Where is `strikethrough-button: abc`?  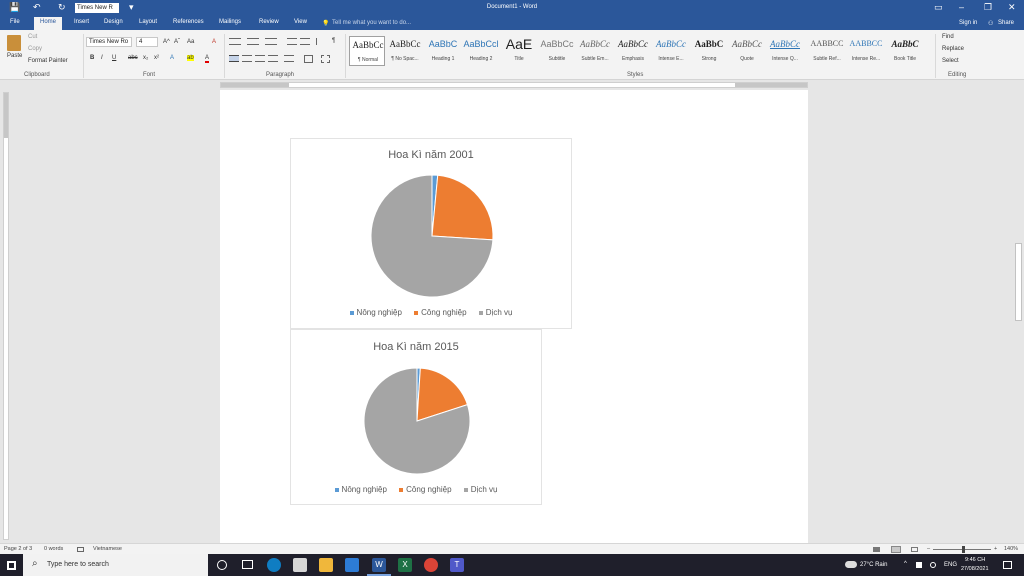 strikethrough-button: abc is located at coordinates (133, 58).